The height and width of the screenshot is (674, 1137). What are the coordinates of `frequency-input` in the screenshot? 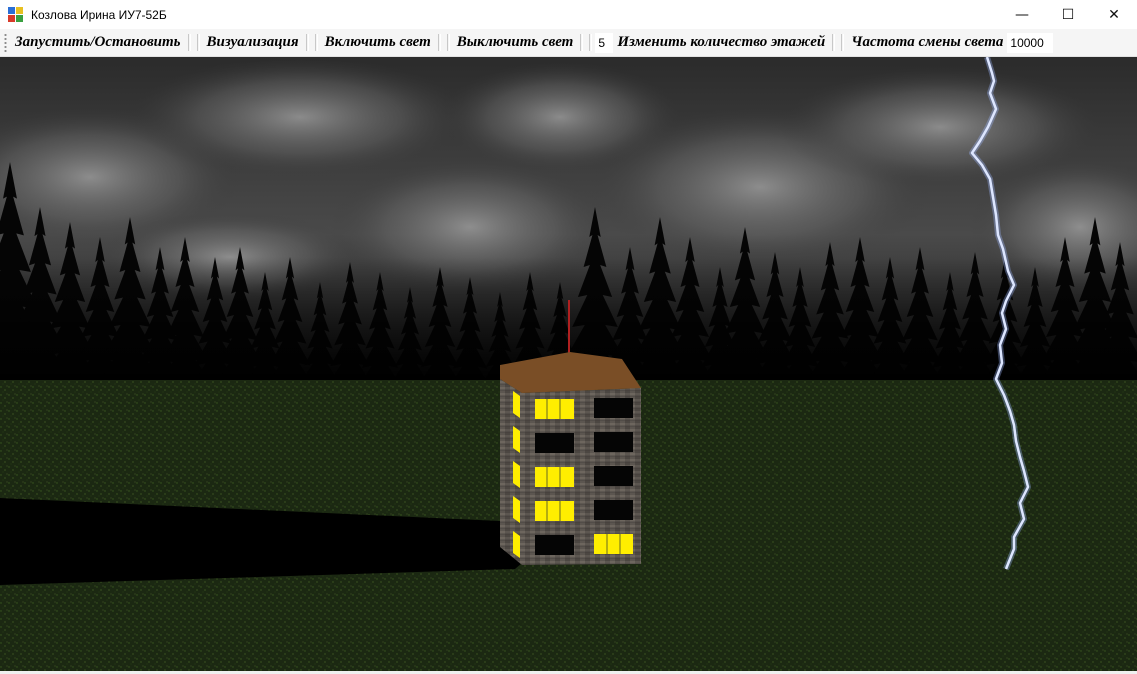 It's located at (1030, 42).